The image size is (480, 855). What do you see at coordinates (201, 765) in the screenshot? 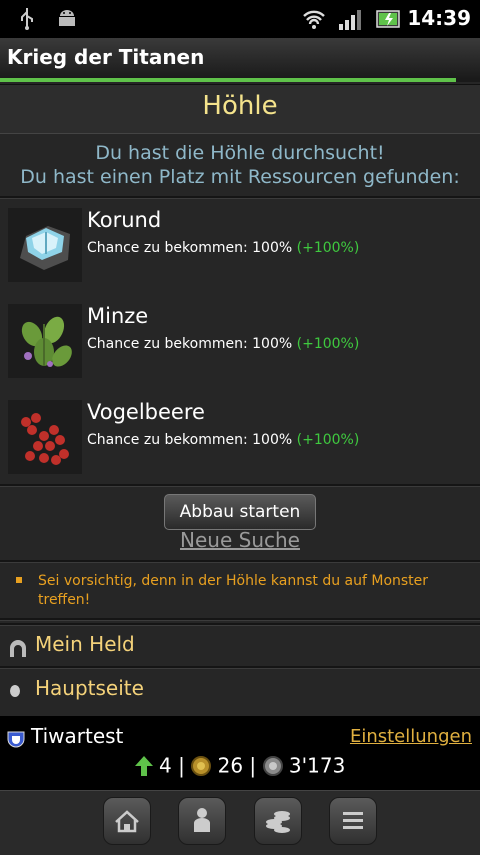
I see `gold-coin-icon` at bounding box center [201, 765].